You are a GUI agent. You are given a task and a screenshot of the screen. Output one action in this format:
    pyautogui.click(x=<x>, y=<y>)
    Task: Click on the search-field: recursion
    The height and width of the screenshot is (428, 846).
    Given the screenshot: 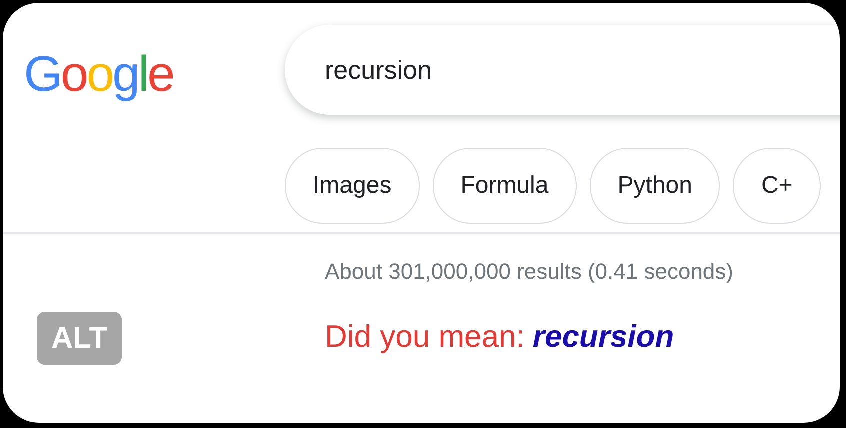 What is the action you would take?
    pyautogui.click(x=562, y=70)
    